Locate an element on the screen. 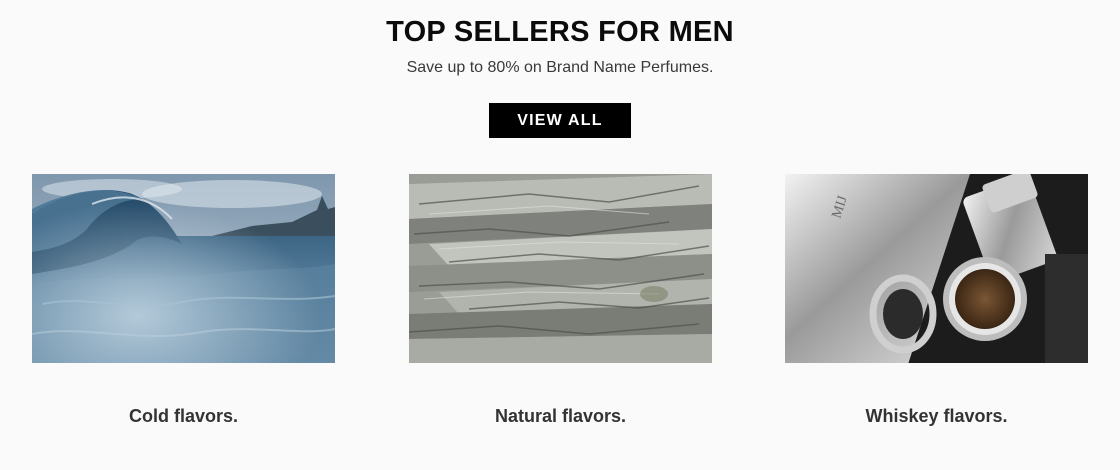 The height and width of the screenshot is (470, 1120). product-card-natural: Natural flavors. is located at coordinates (560, 300).